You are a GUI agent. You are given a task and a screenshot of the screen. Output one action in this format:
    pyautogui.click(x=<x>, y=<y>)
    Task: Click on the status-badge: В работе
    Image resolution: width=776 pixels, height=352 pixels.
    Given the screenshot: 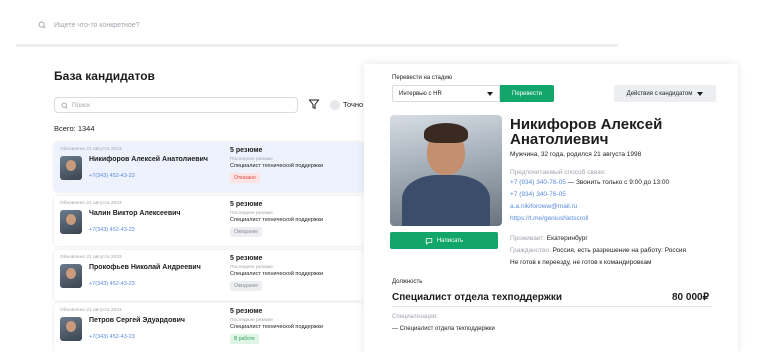 What is the action you would take?
    pyautogui.click(x=244, y=339)
    